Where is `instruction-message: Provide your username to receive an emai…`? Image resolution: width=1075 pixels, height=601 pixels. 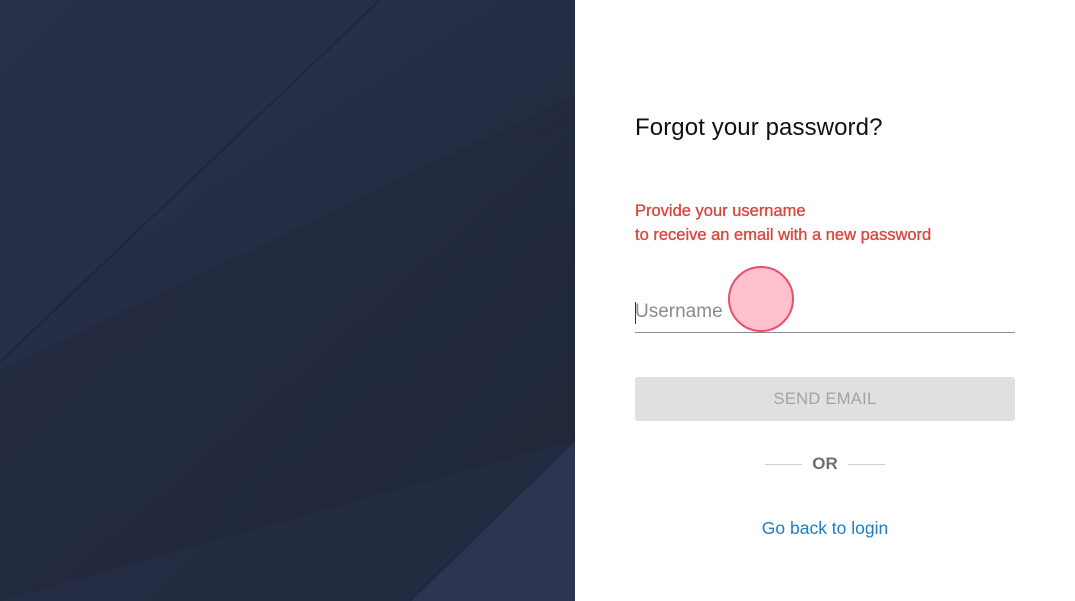
instruction-message: Provide your username to receive an emai… is located at coordinates (783, 223).